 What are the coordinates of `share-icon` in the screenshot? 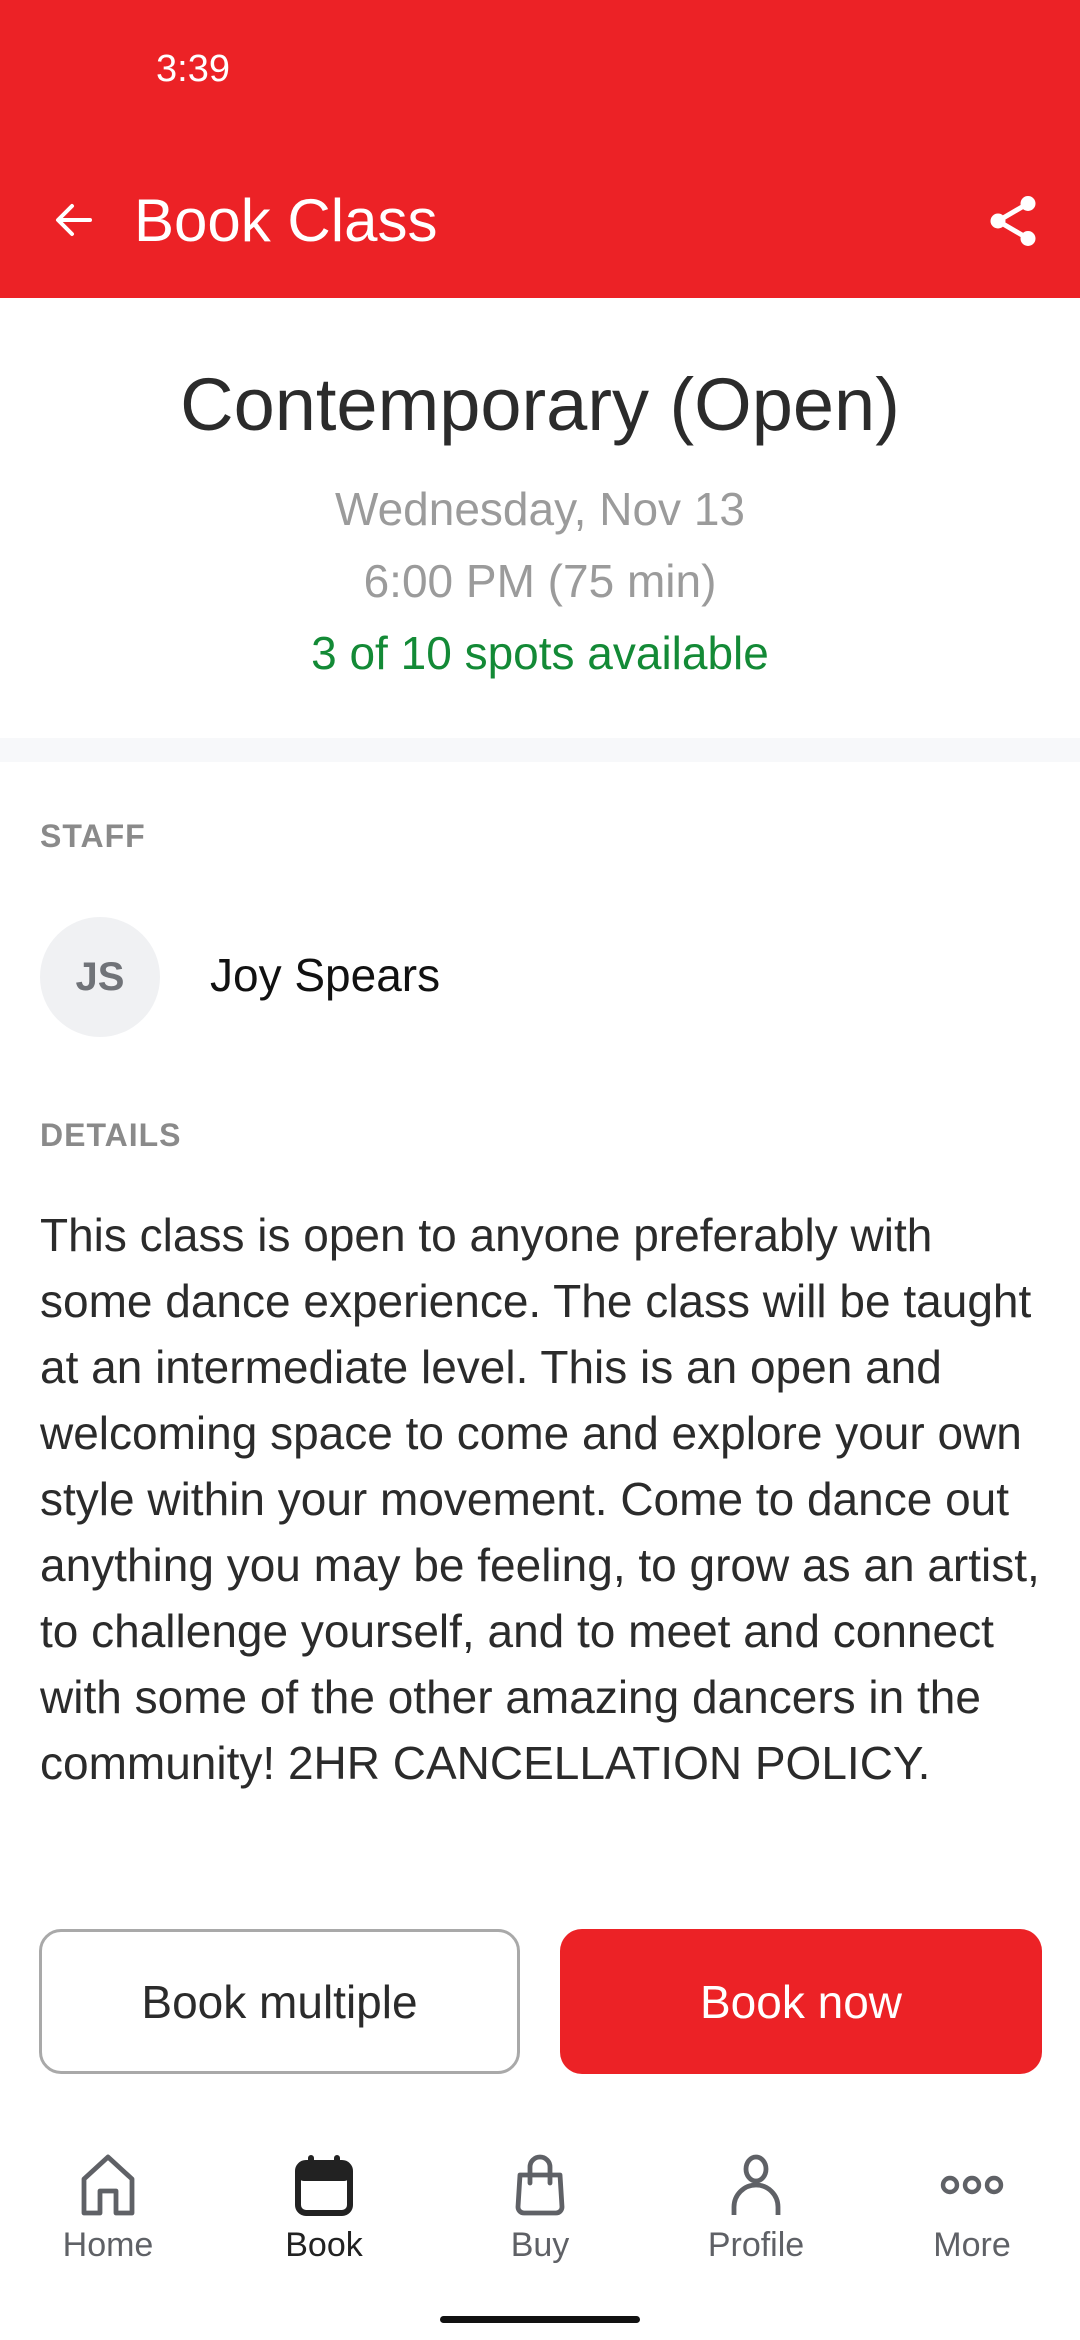 It's located at (1013, 221).